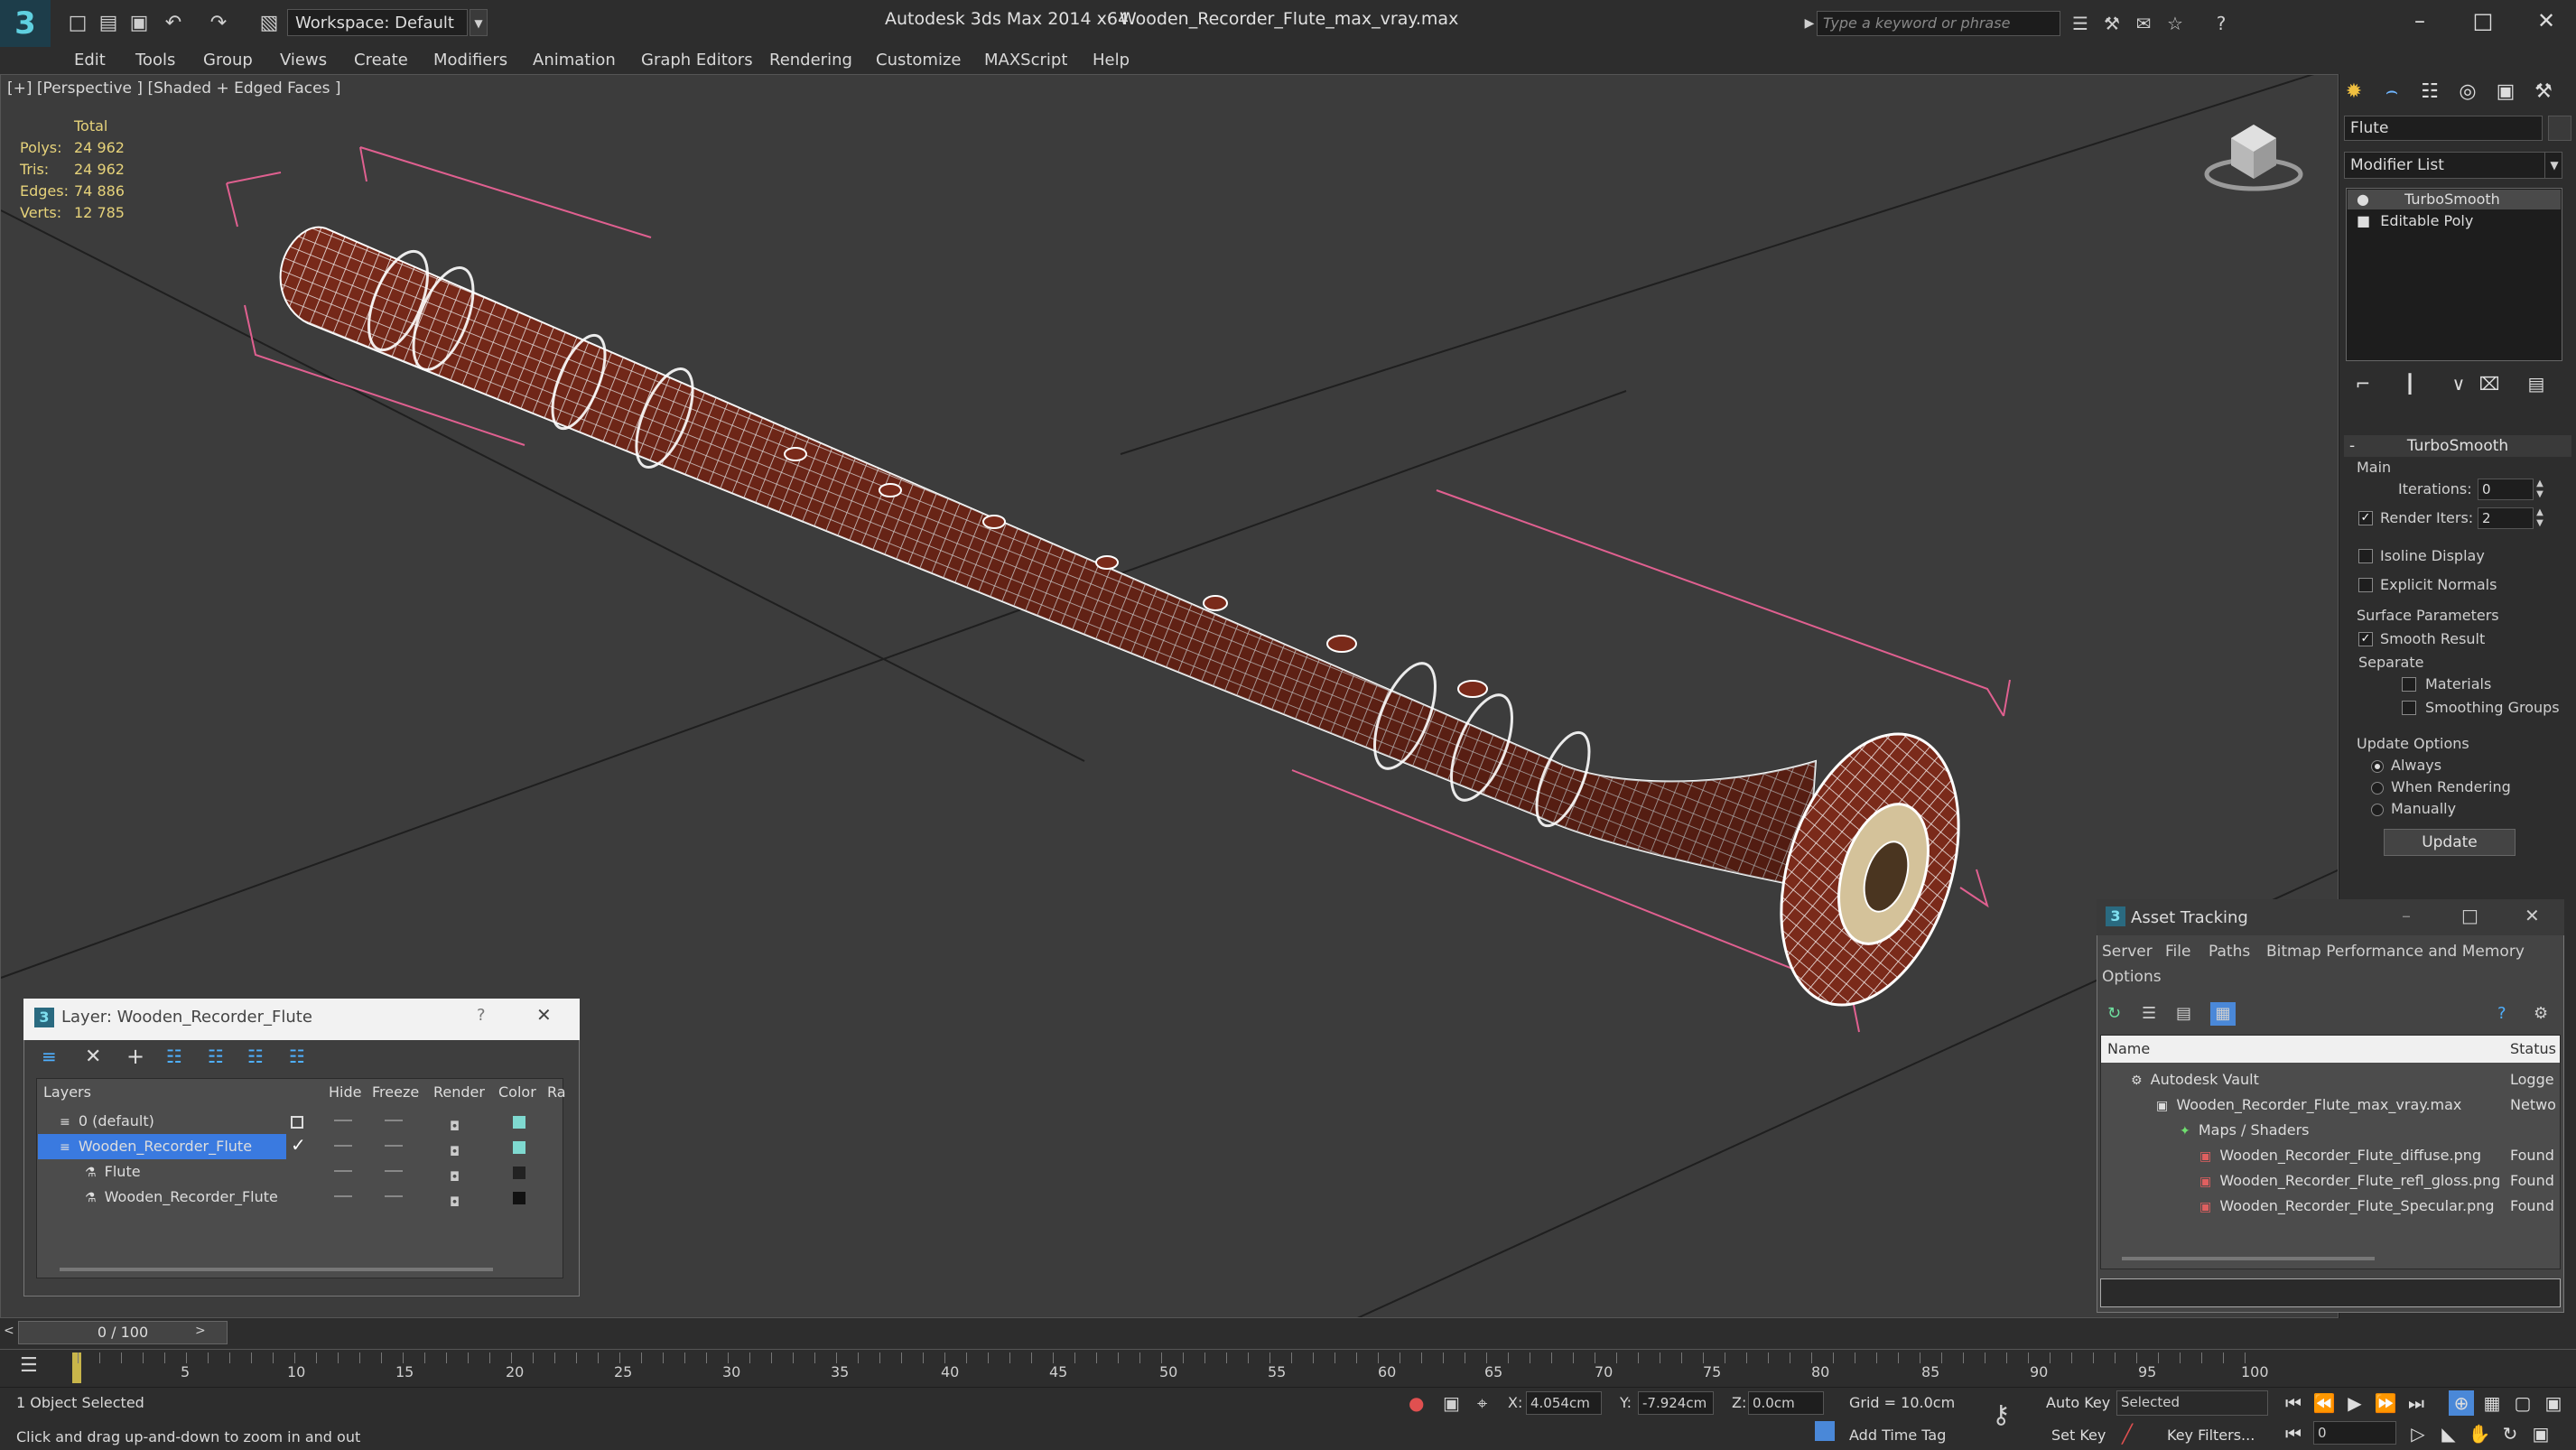  I want to click on pan-icon: ✋, so click(2479, 1433).